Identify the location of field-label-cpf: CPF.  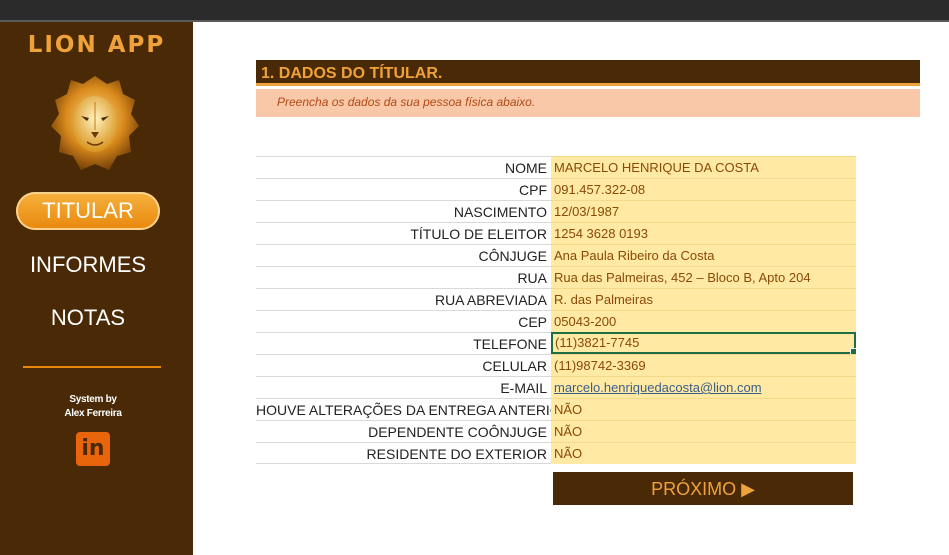
(403, 189).